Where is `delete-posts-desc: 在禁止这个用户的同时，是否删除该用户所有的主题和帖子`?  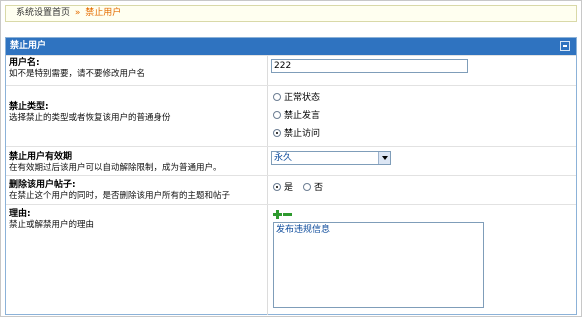 delete-posts-desc: 在禁止这个用户的同时，是否删除该用户所有的主题和帖子 is located at coordinates (120, 196).